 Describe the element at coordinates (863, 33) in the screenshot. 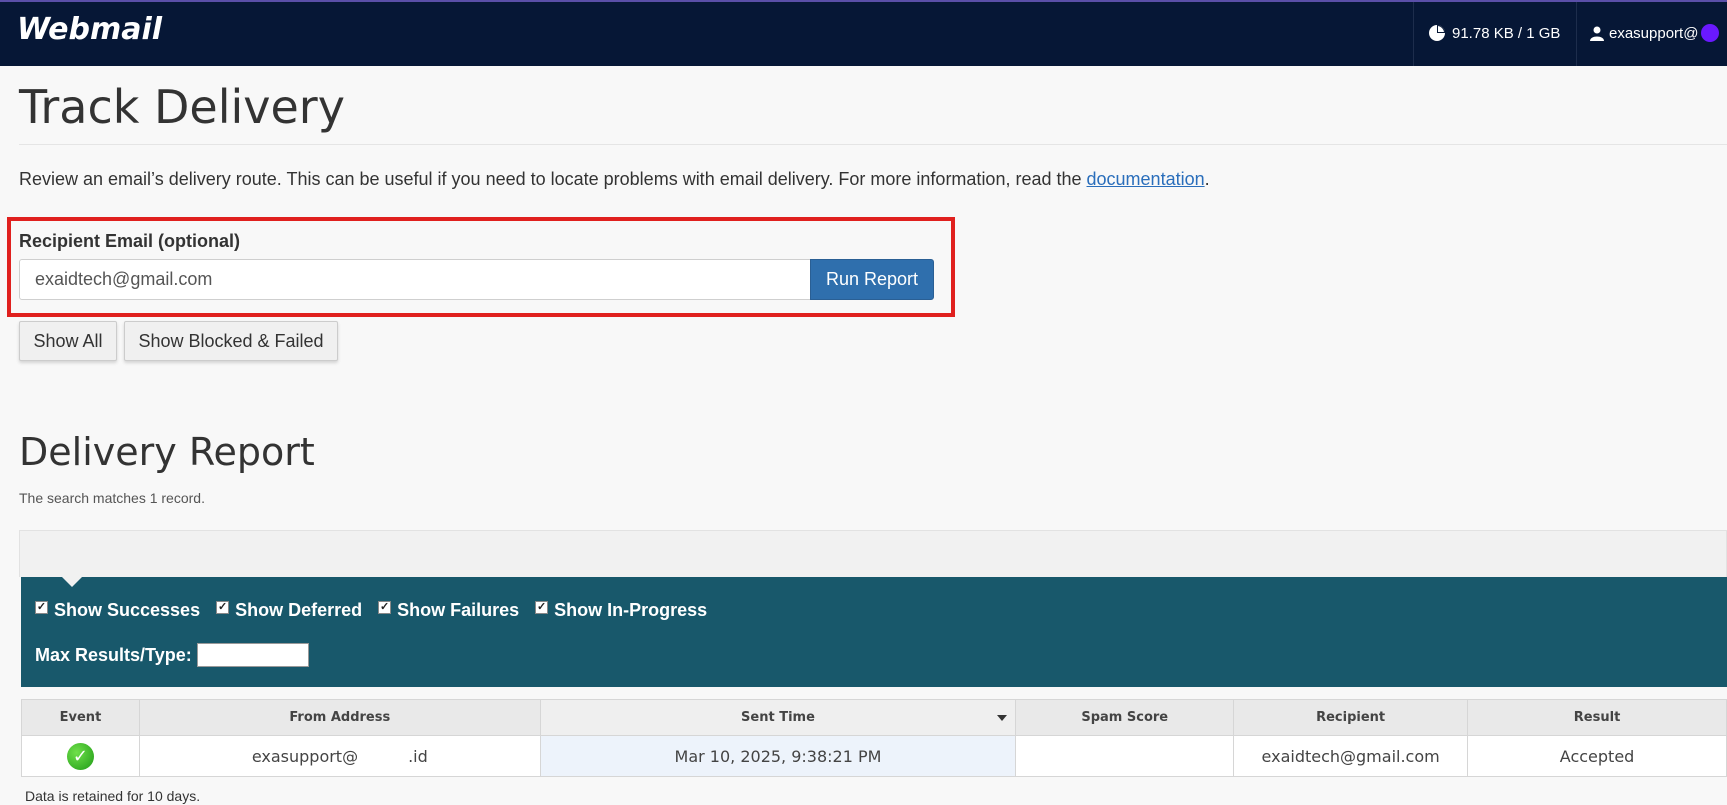

I see `top-bar: Webmail 91.78 KB / 1 GB exasupport@` at that location.